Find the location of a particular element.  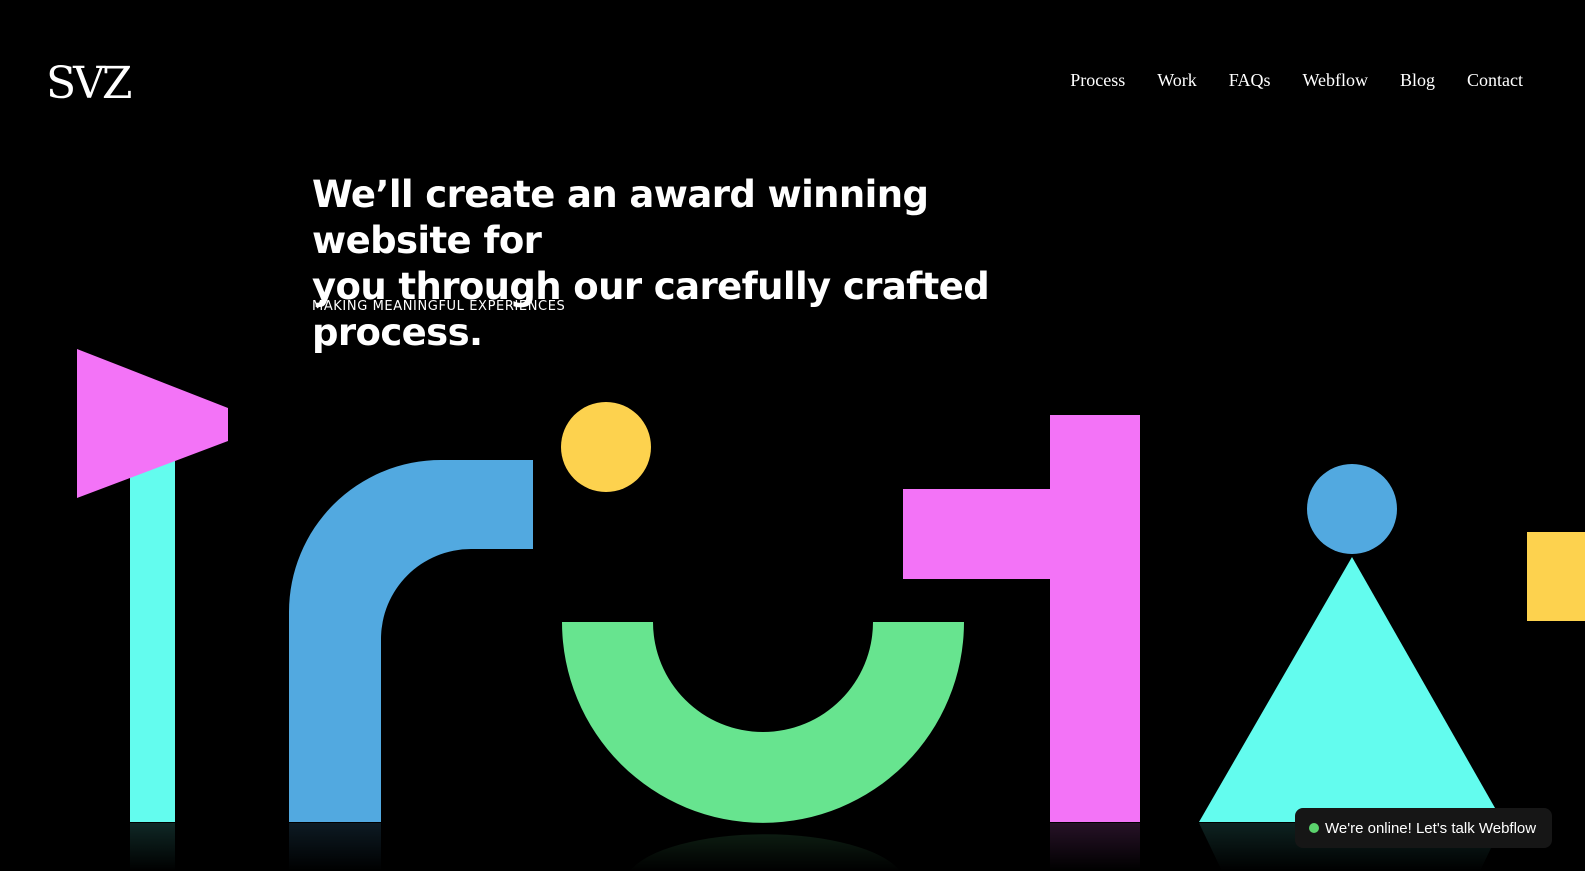

online-status-dot-icon is located at coordinates (1314, 828).